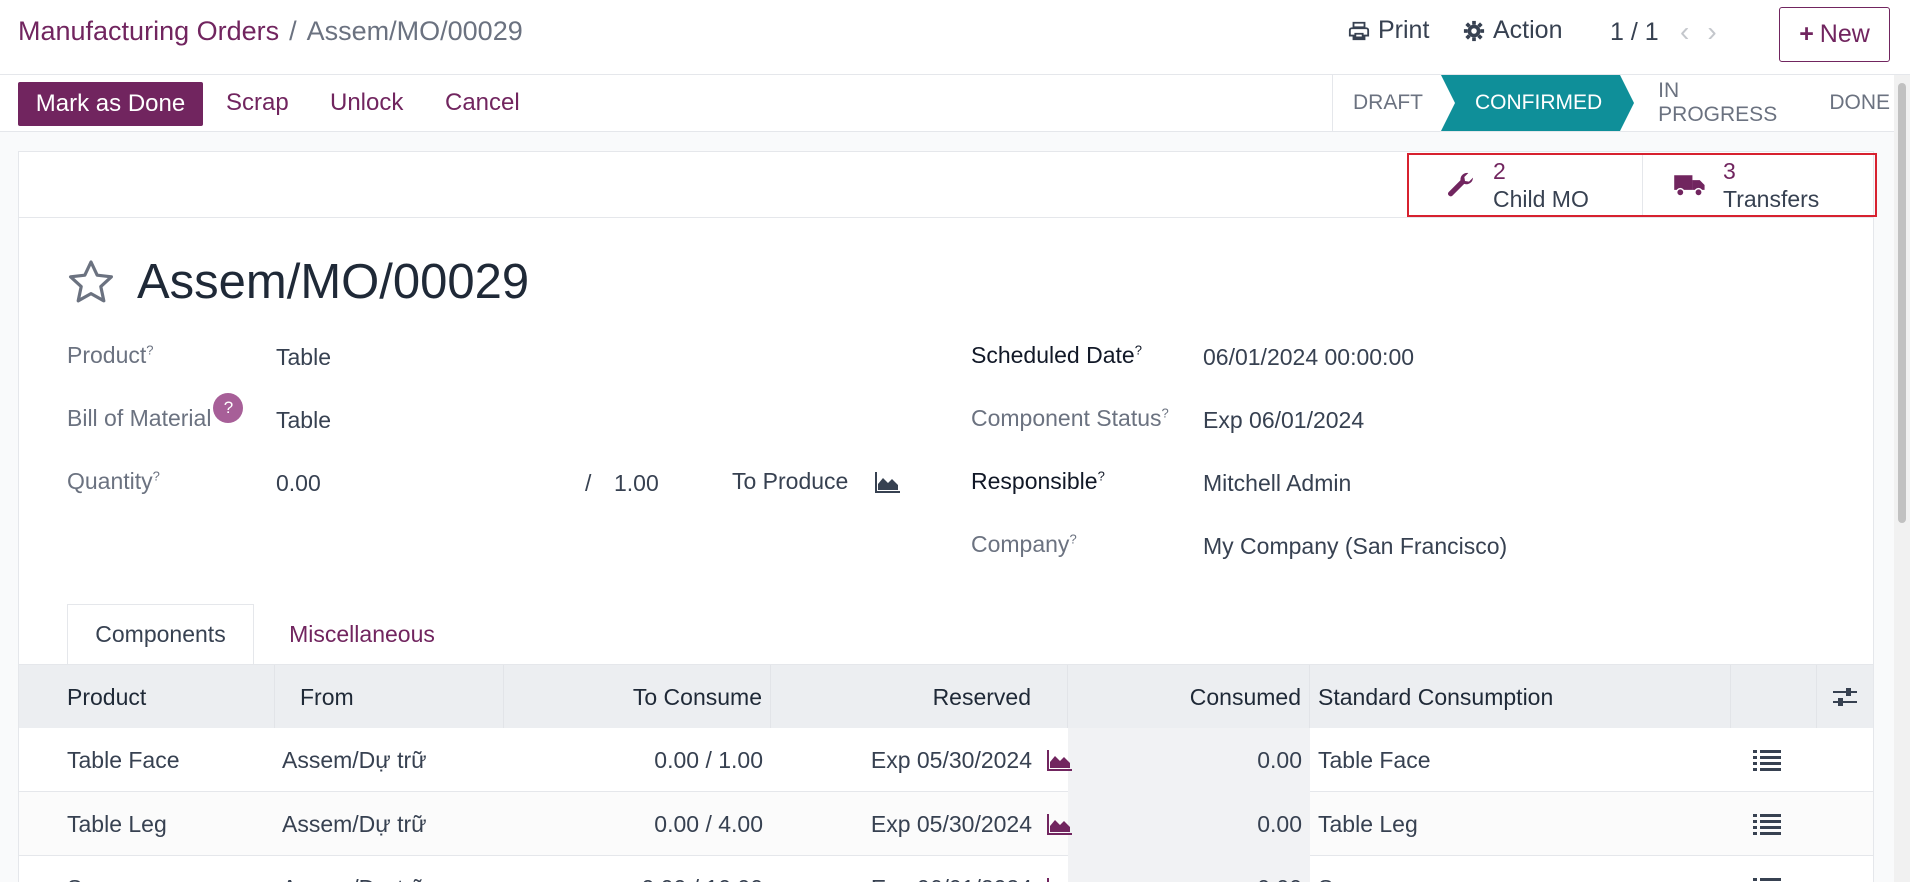 This screenshot has height=882, width=1910. Describe the element at coordinates (1528, 30) in the screenshot. I see `action-label: Action` at that location.